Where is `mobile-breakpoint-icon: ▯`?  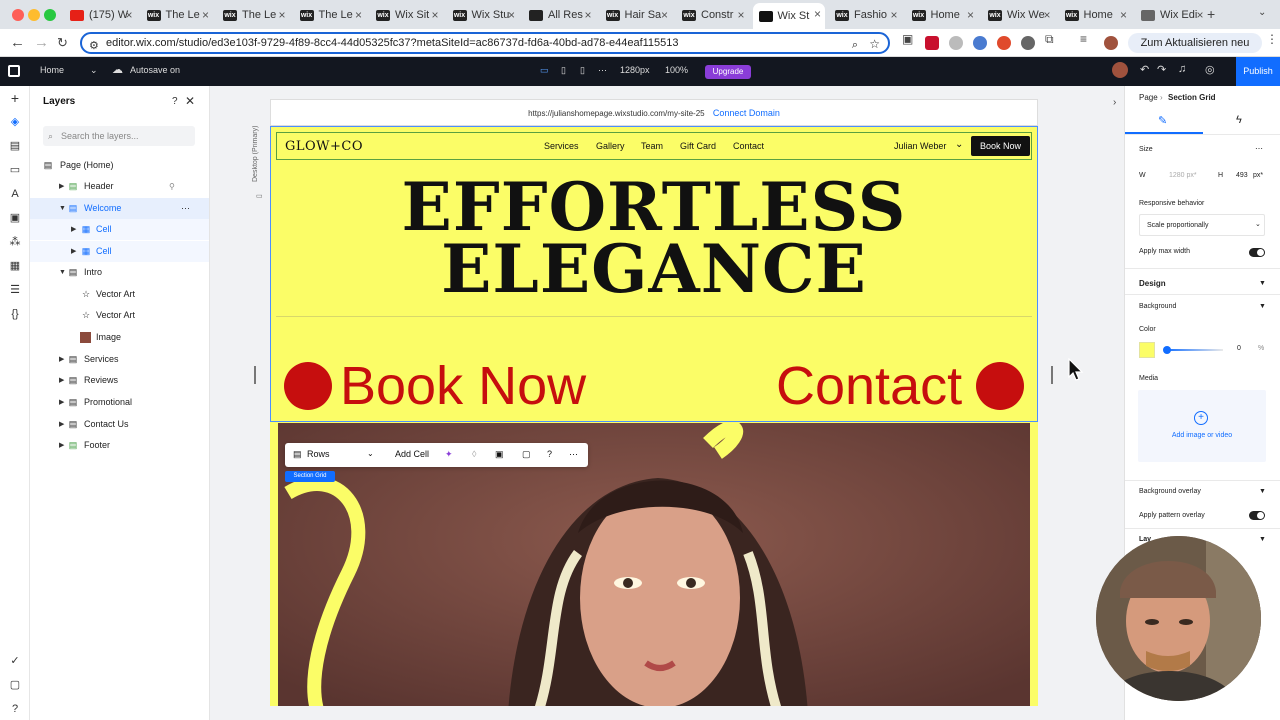
mobile-breakpoint-icon: ▯ is located at coordinates (582, 70).